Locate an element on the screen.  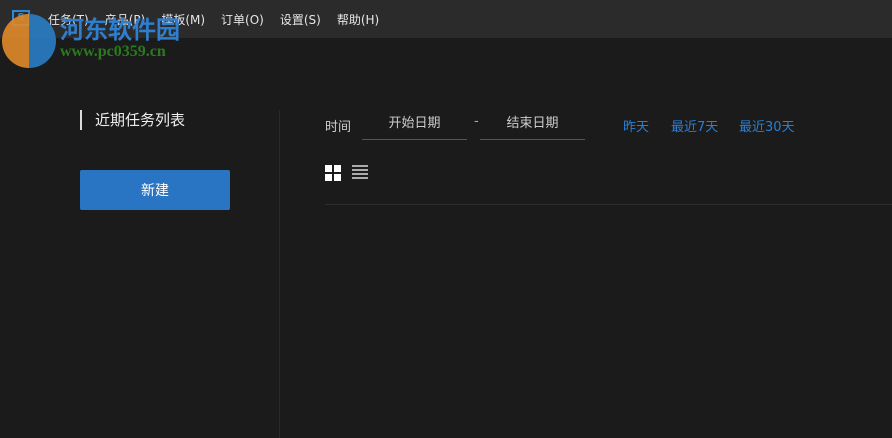
last-7-days-link: 最近7天 is located at coordinates (694, 125).